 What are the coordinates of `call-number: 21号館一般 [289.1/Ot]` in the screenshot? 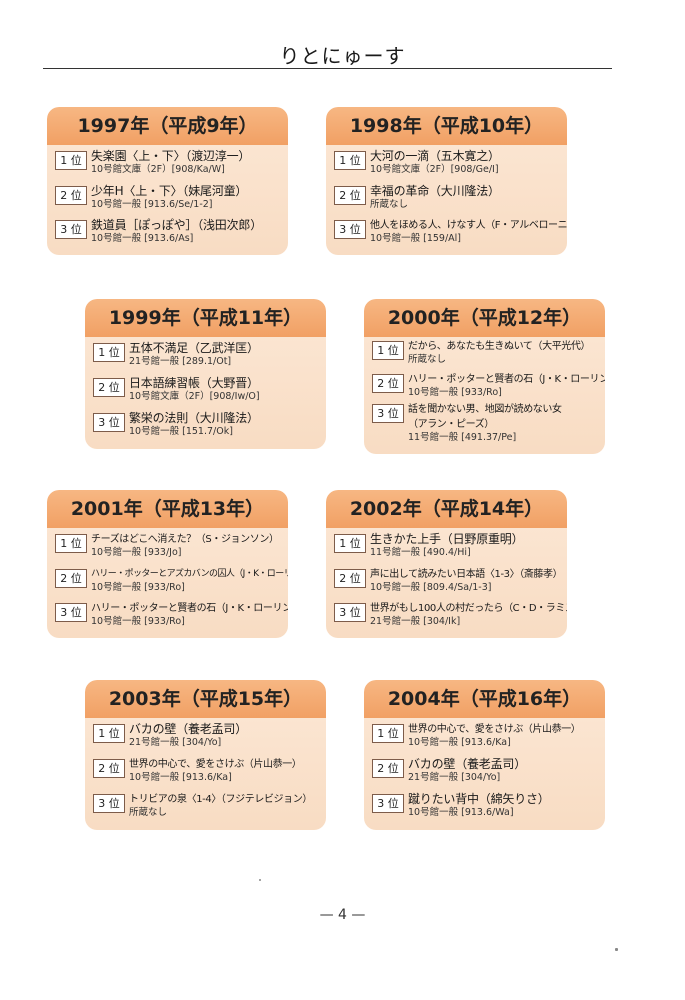 It's located at (180, 361).